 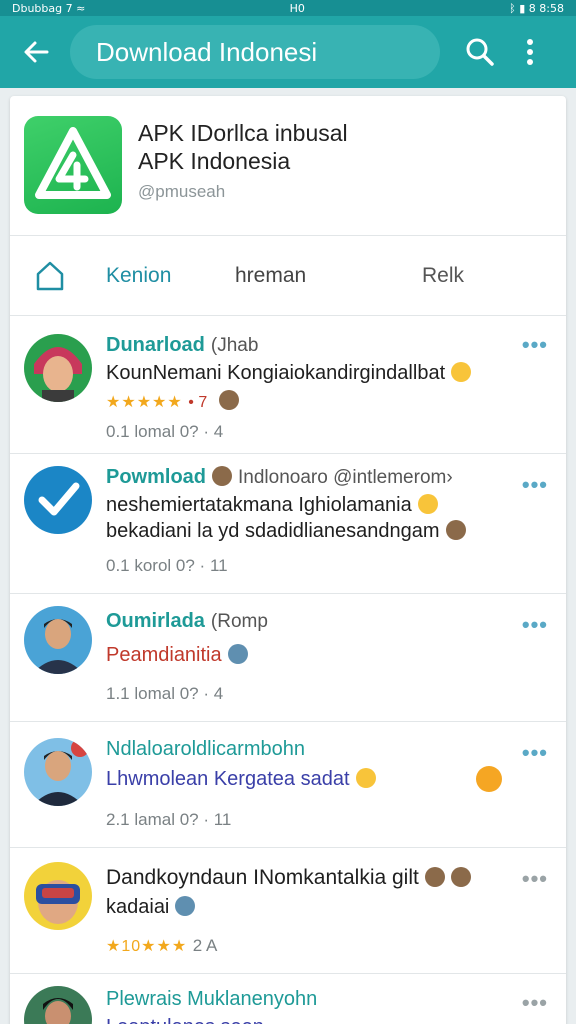 I want to click on magnifier-icon, so click(x=480, y=52).